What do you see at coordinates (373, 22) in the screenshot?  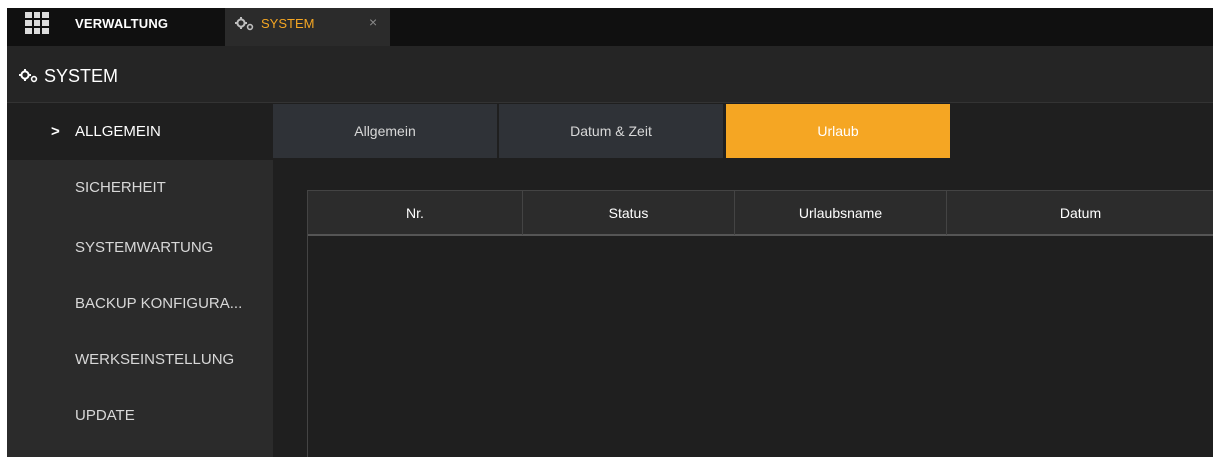 I see `close-icon: ×` at bounding box center [373, 22].